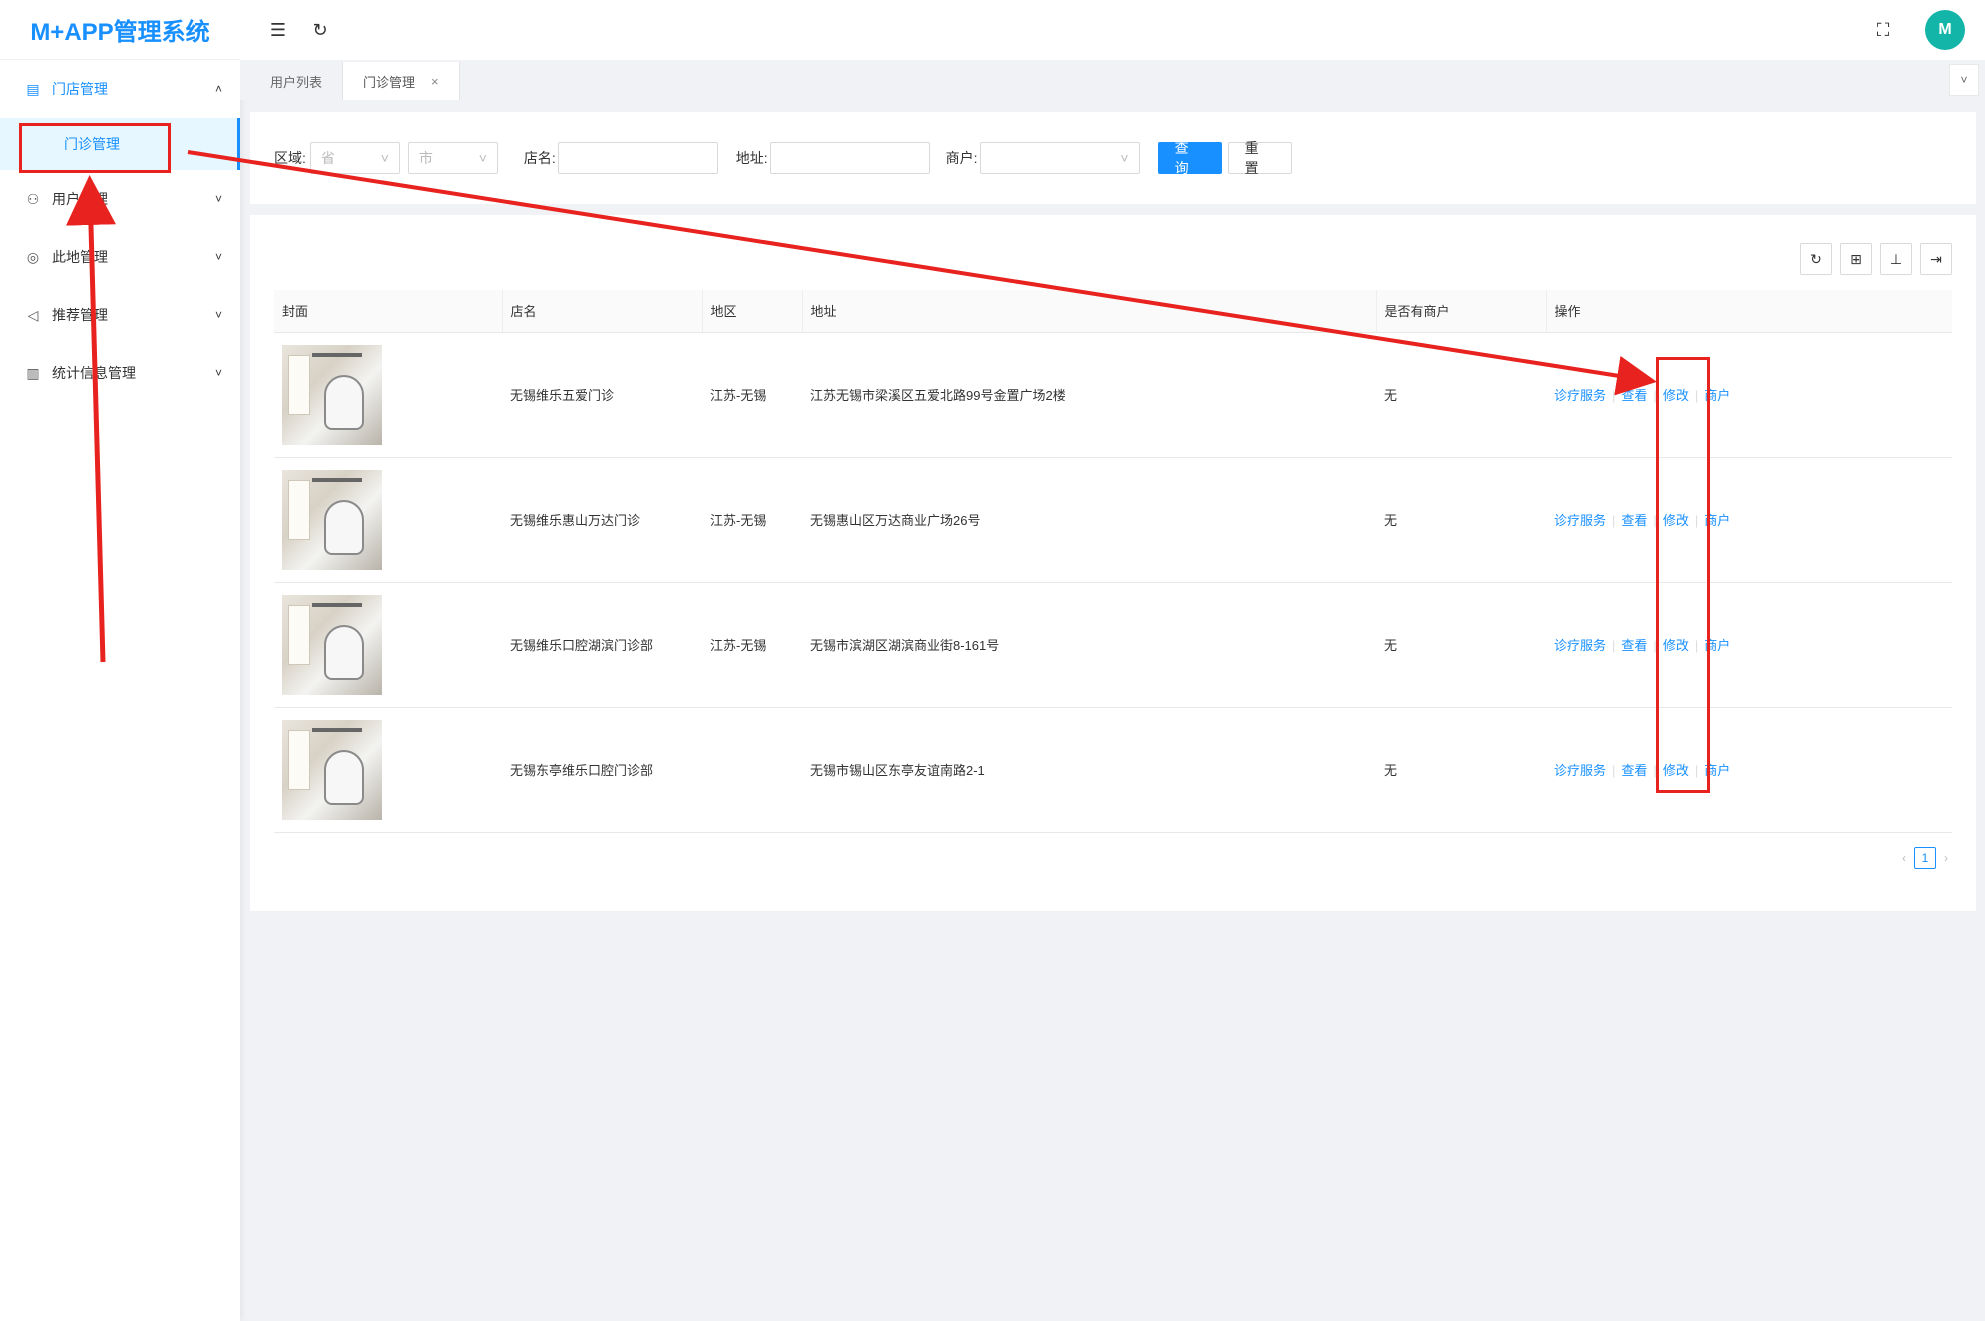 Image resolution: width=1985 pixels, height=1321 pixels. Describe the element at coordinates (539, 158) in the screenshot. I see `store-name-label: 店名:` at that location.